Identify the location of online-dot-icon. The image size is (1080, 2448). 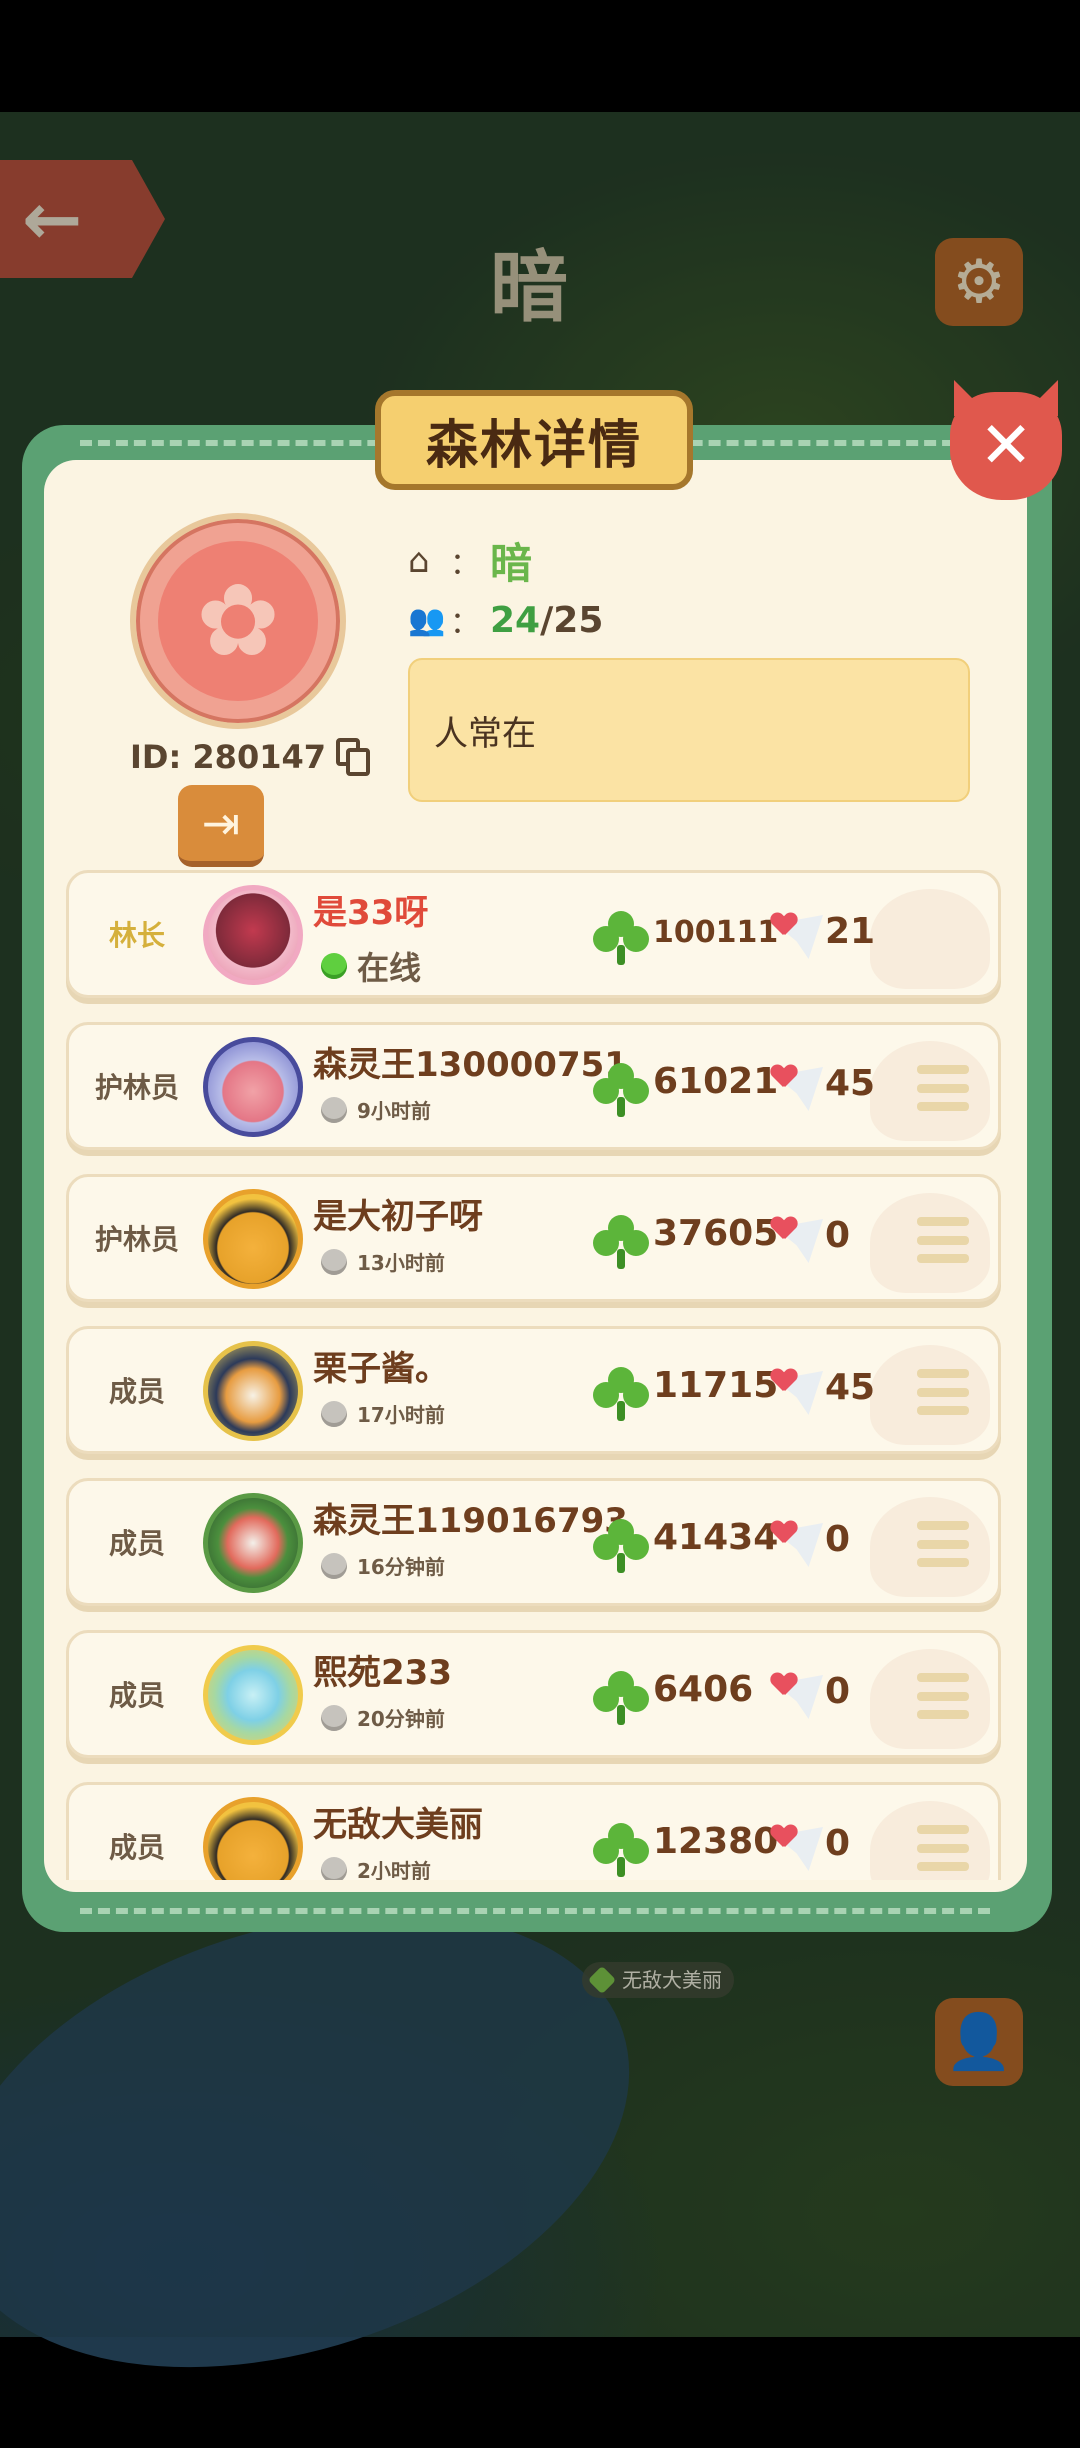
(334, 966).